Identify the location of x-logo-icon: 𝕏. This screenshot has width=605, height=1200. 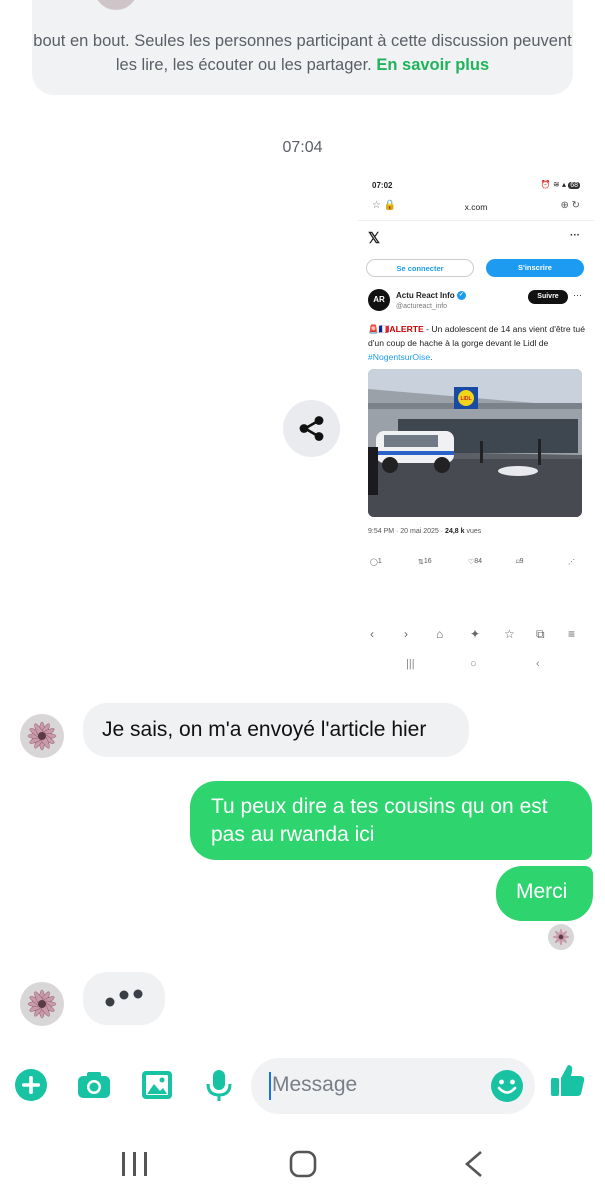
(374, 238).